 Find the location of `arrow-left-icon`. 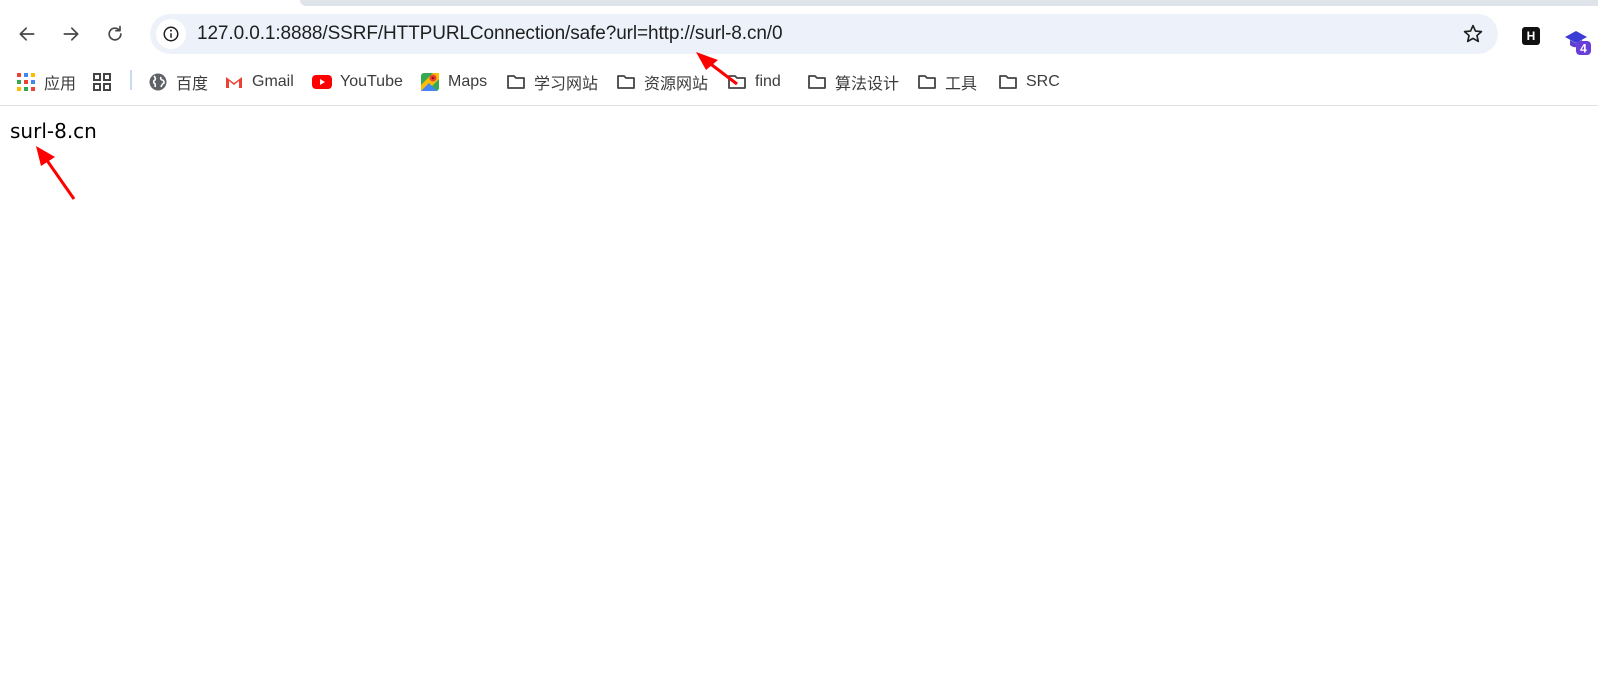

arrow-left-icon is located at coordinates (27, 34).